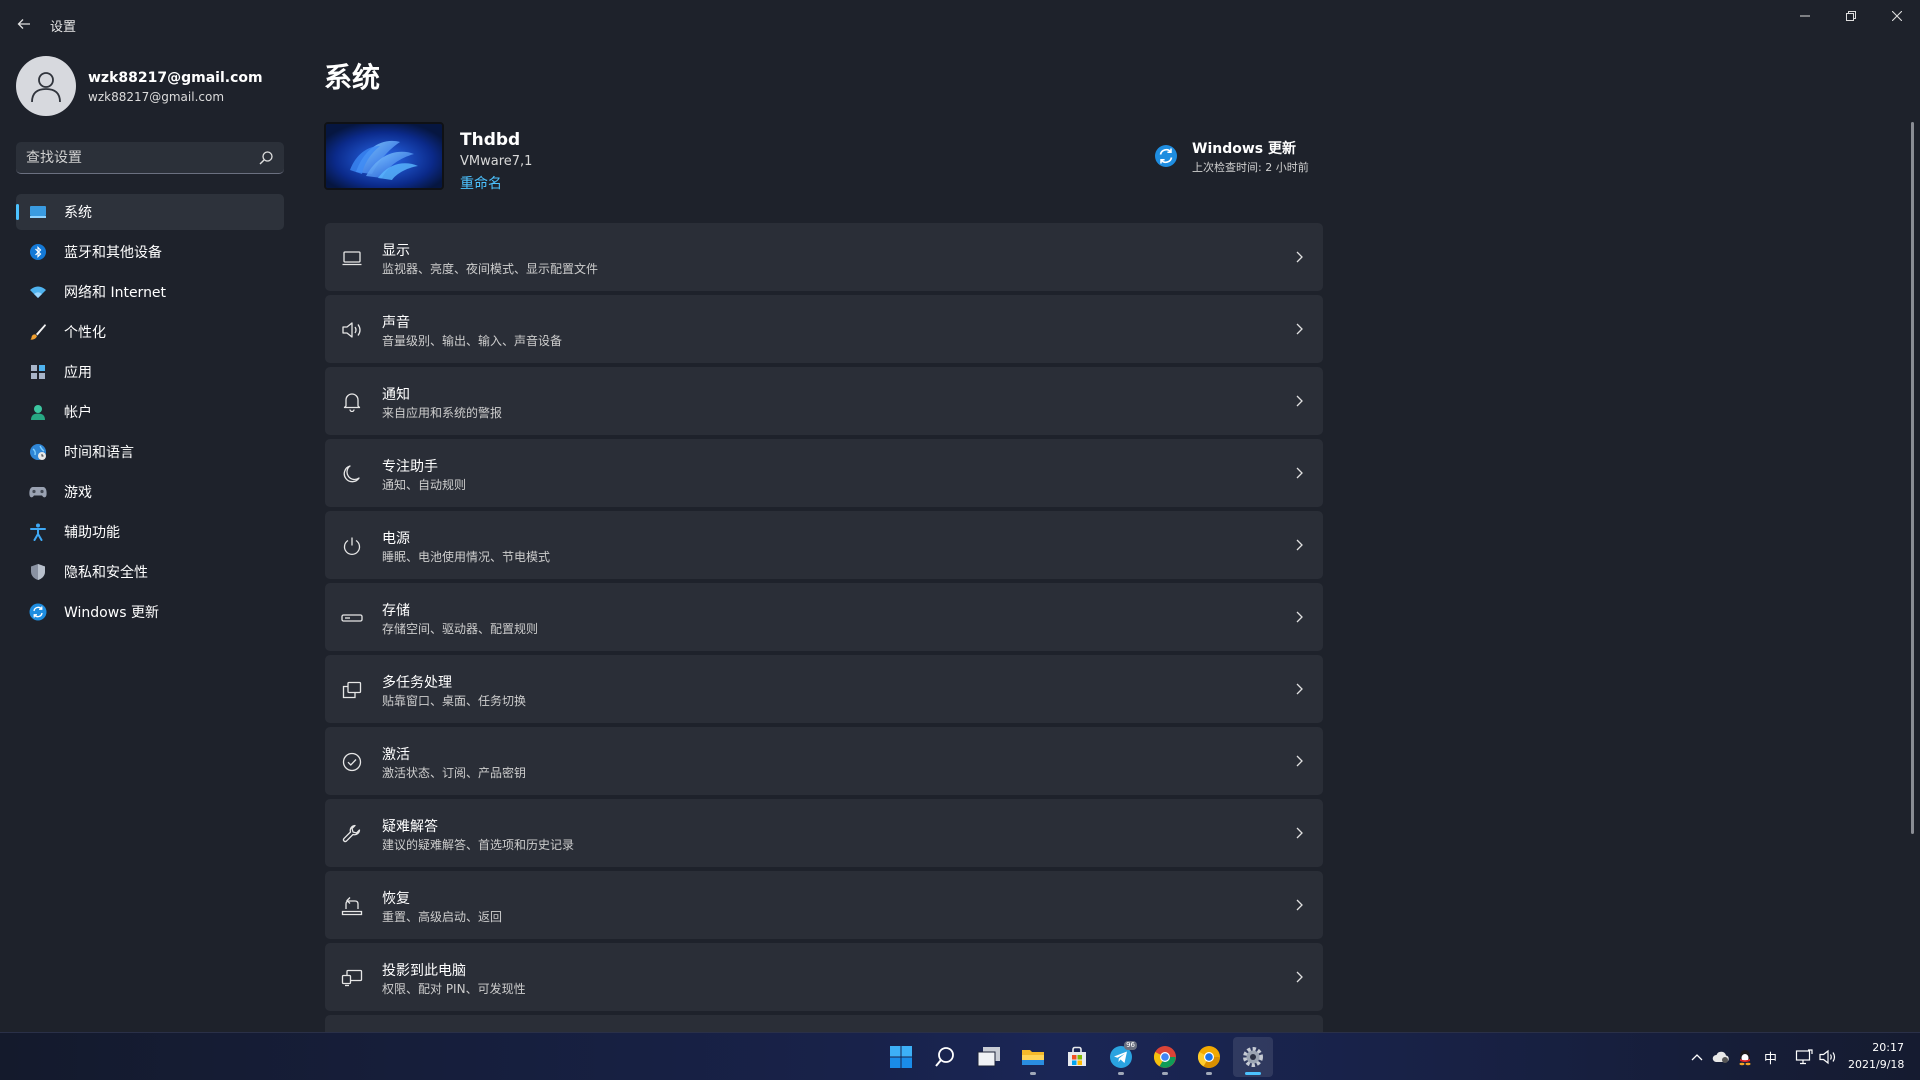  Describe the element at coordinates (1897, 16) in the screenshot. I see `close-button` at that location.